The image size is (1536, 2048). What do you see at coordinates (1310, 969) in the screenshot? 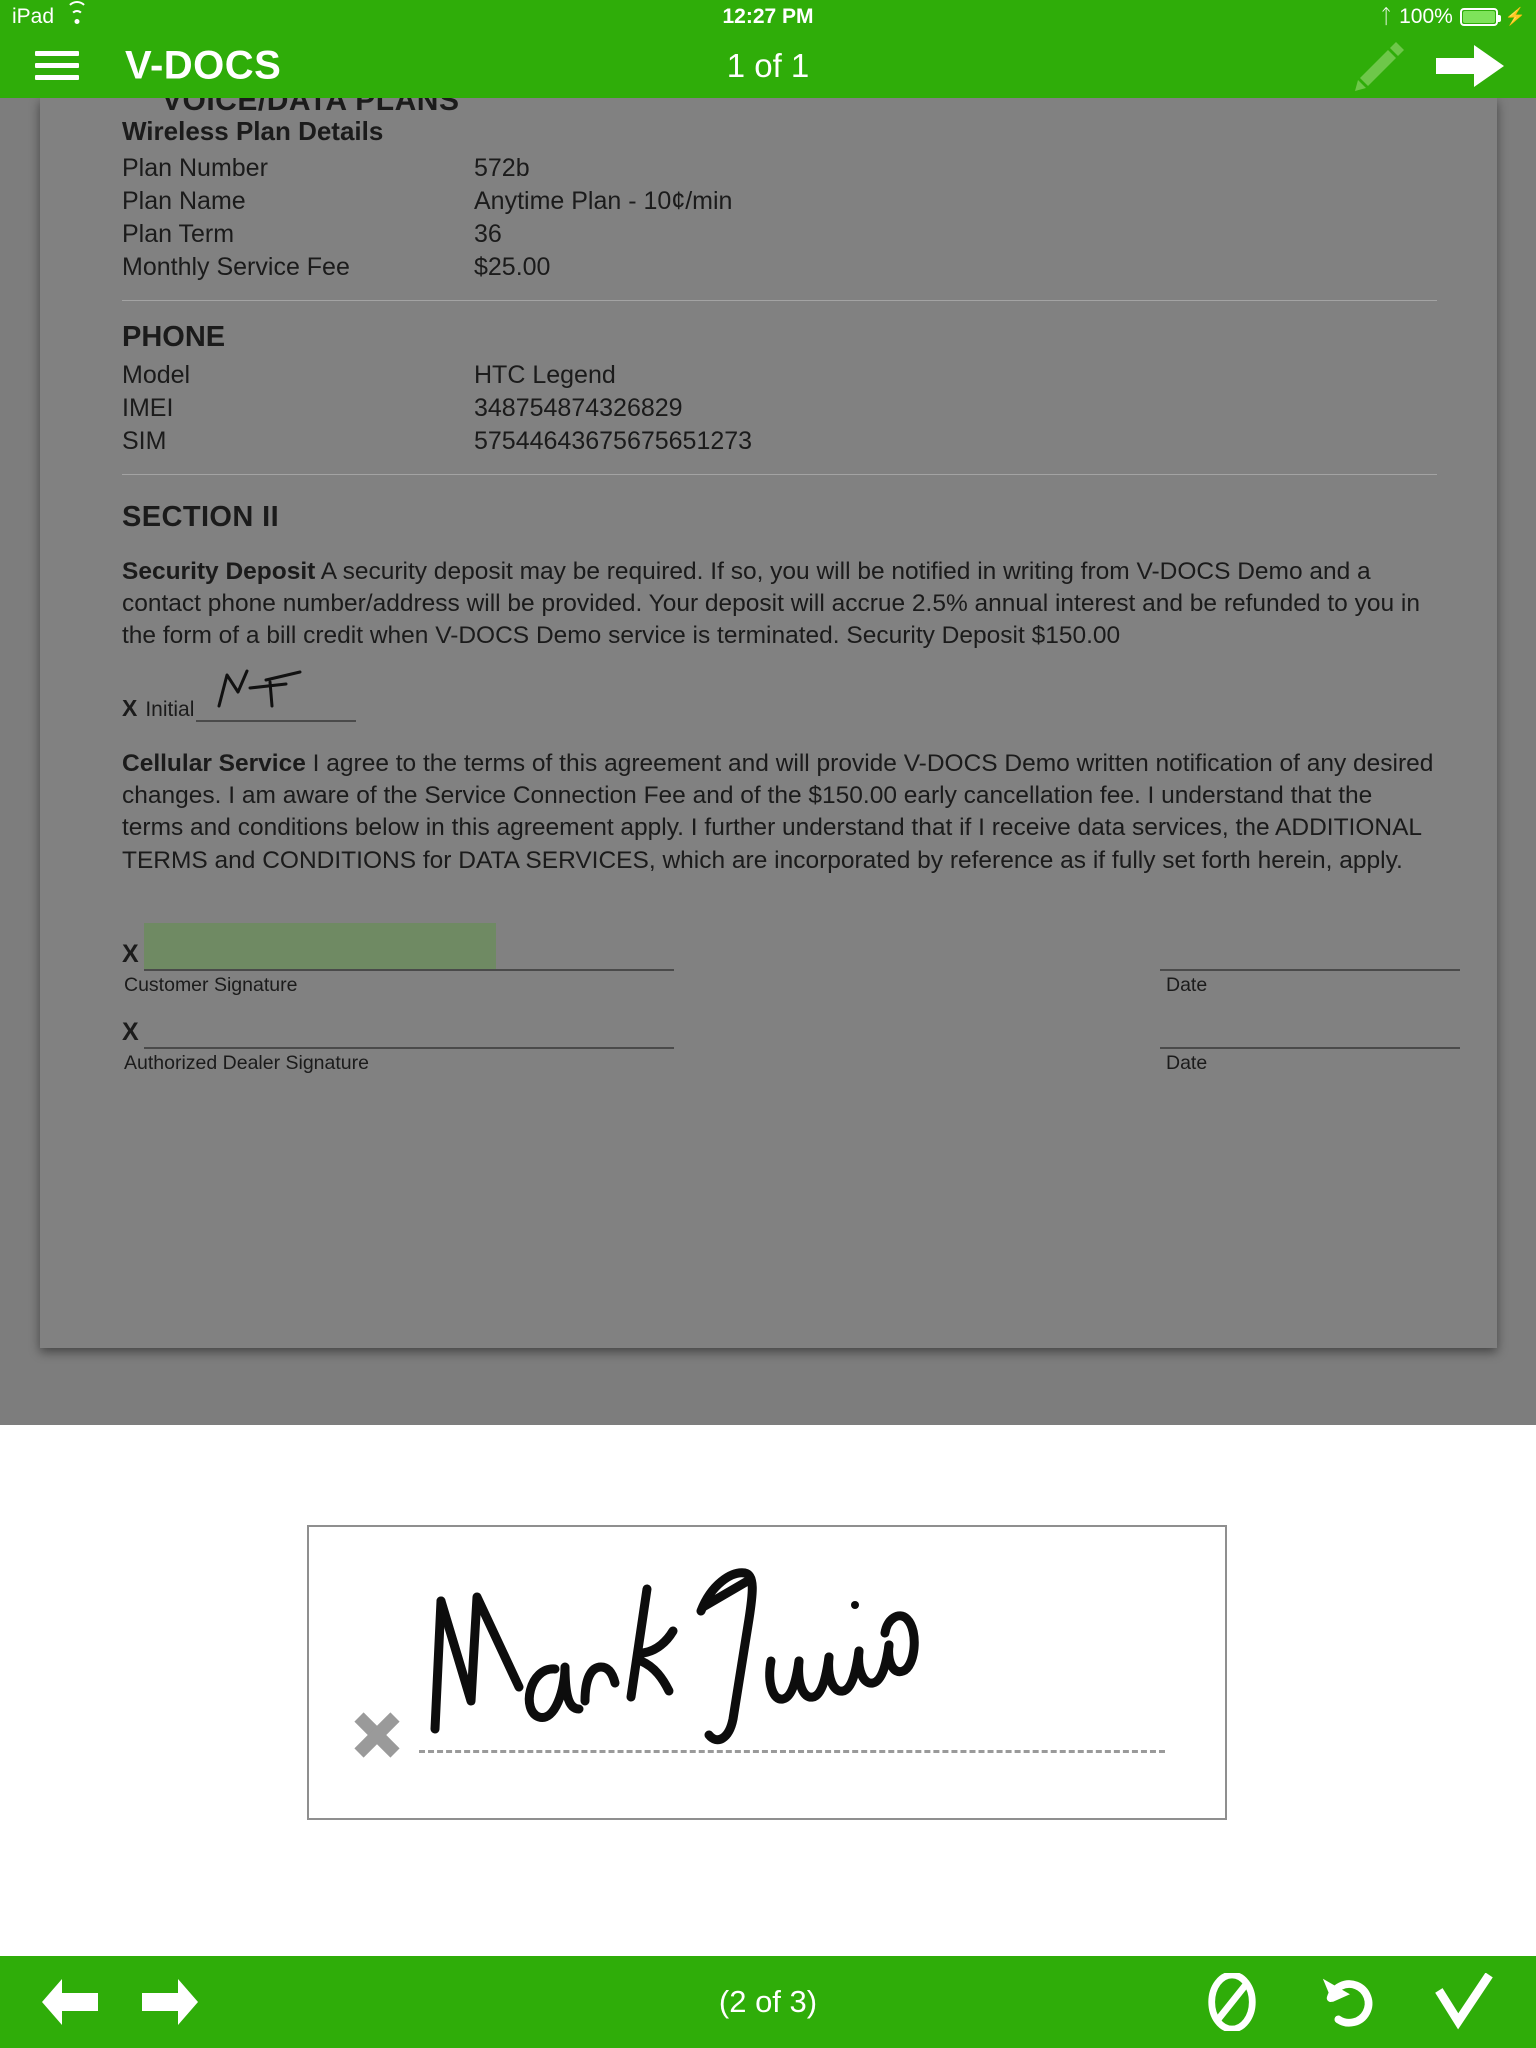
I see `customer-date-line` at bounding box center [1310, 969].